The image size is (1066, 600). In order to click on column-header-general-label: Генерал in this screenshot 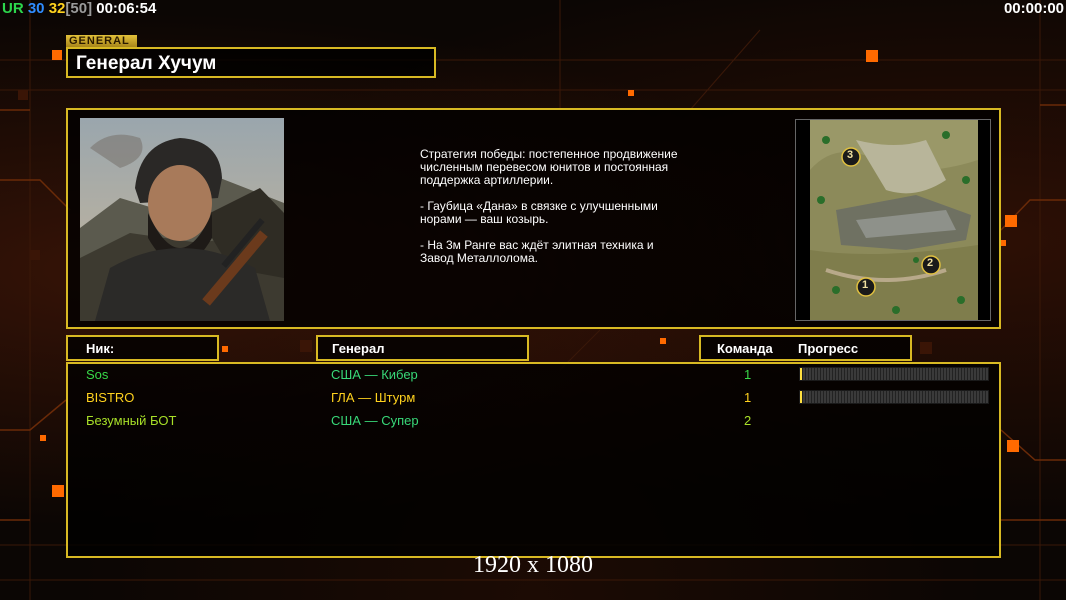, I will do `click(358, 348)`.